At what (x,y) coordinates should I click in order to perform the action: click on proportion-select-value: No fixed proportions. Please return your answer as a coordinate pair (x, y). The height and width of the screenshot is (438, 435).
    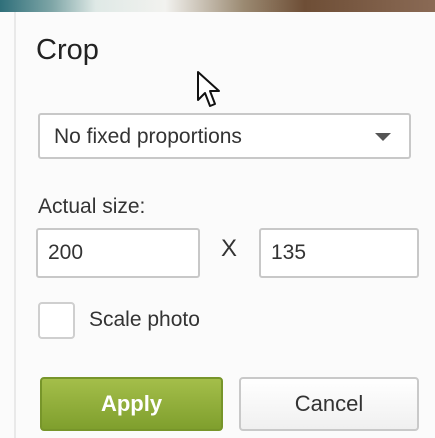
    Looking at the image, I should click on (148, 136).